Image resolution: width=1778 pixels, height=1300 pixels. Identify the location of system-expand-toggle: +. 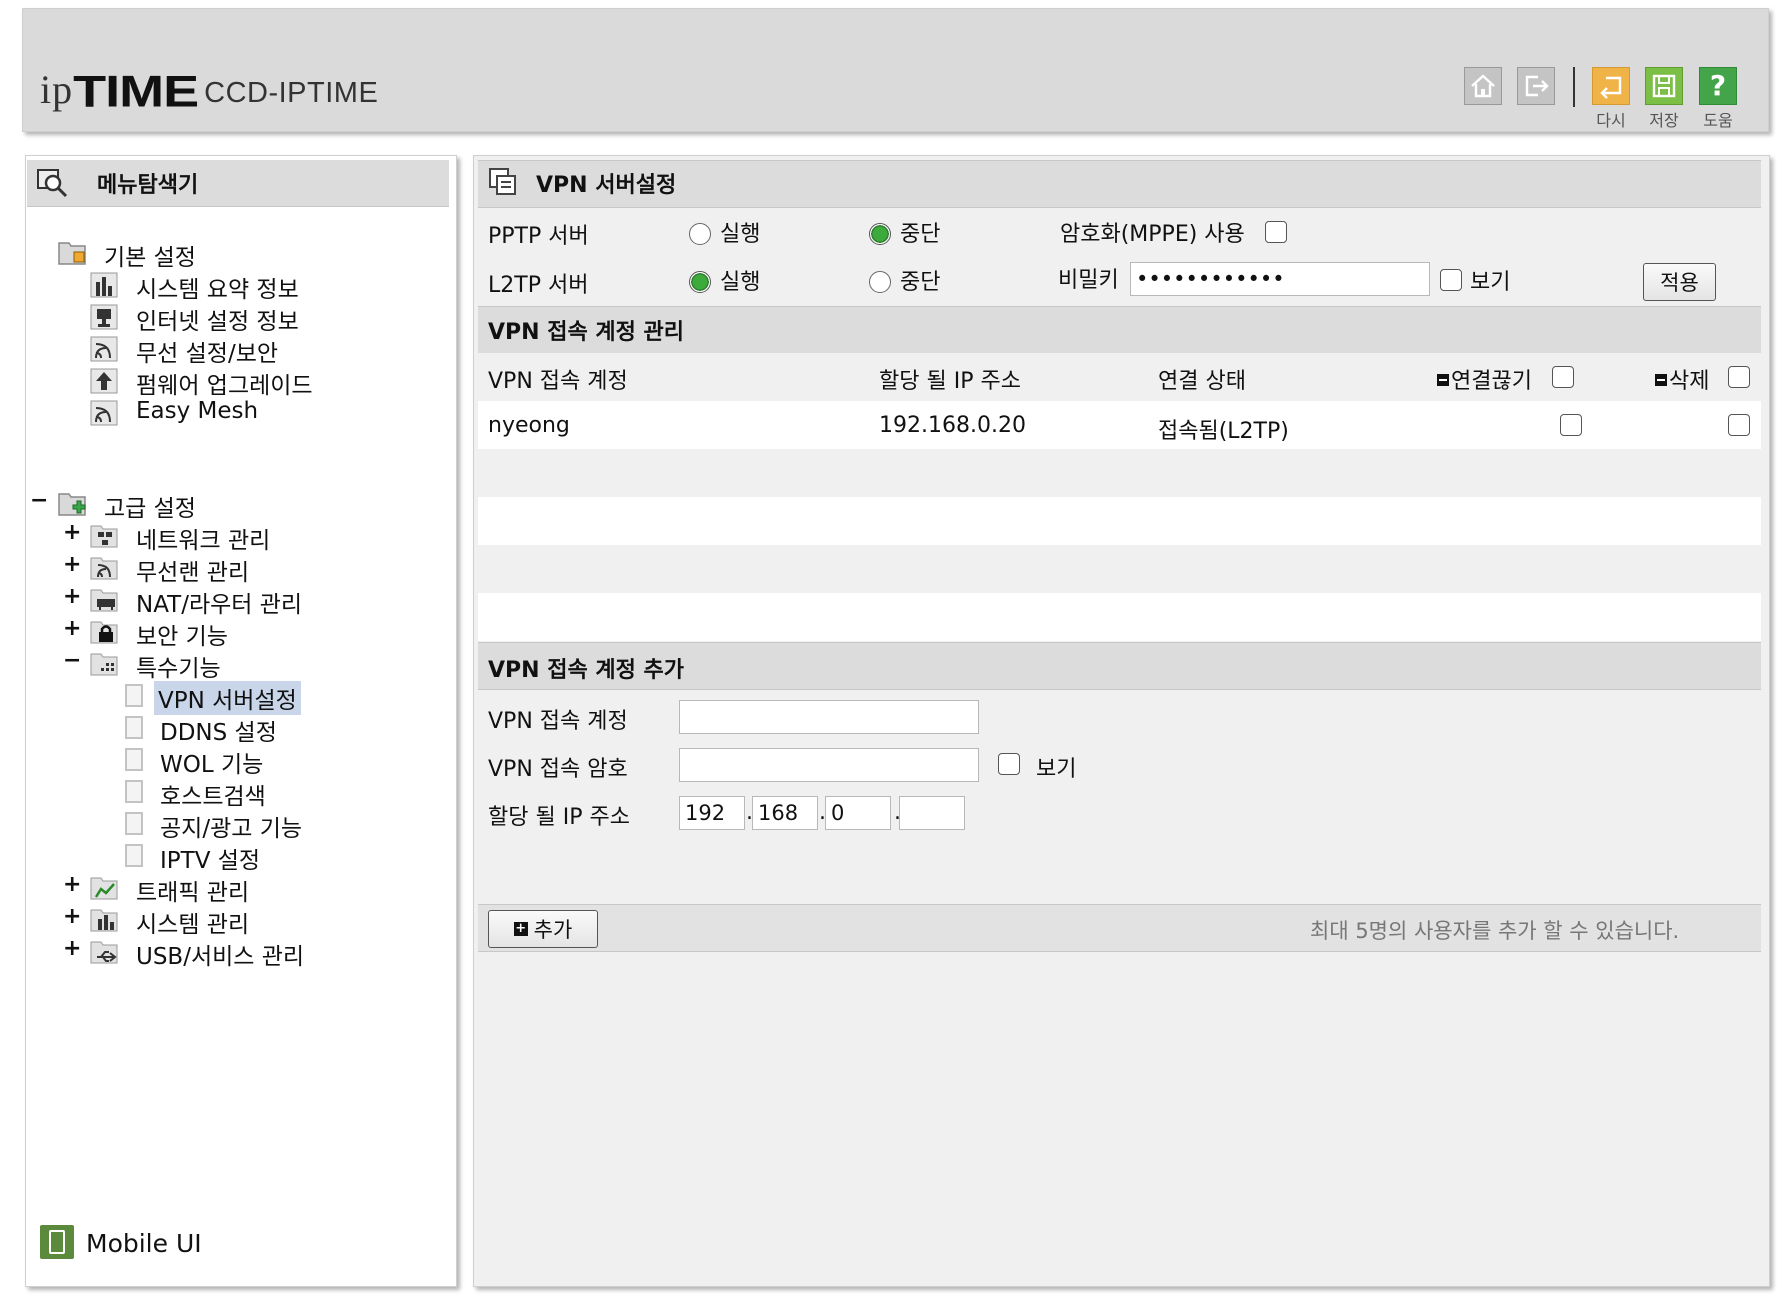
(72, 916).